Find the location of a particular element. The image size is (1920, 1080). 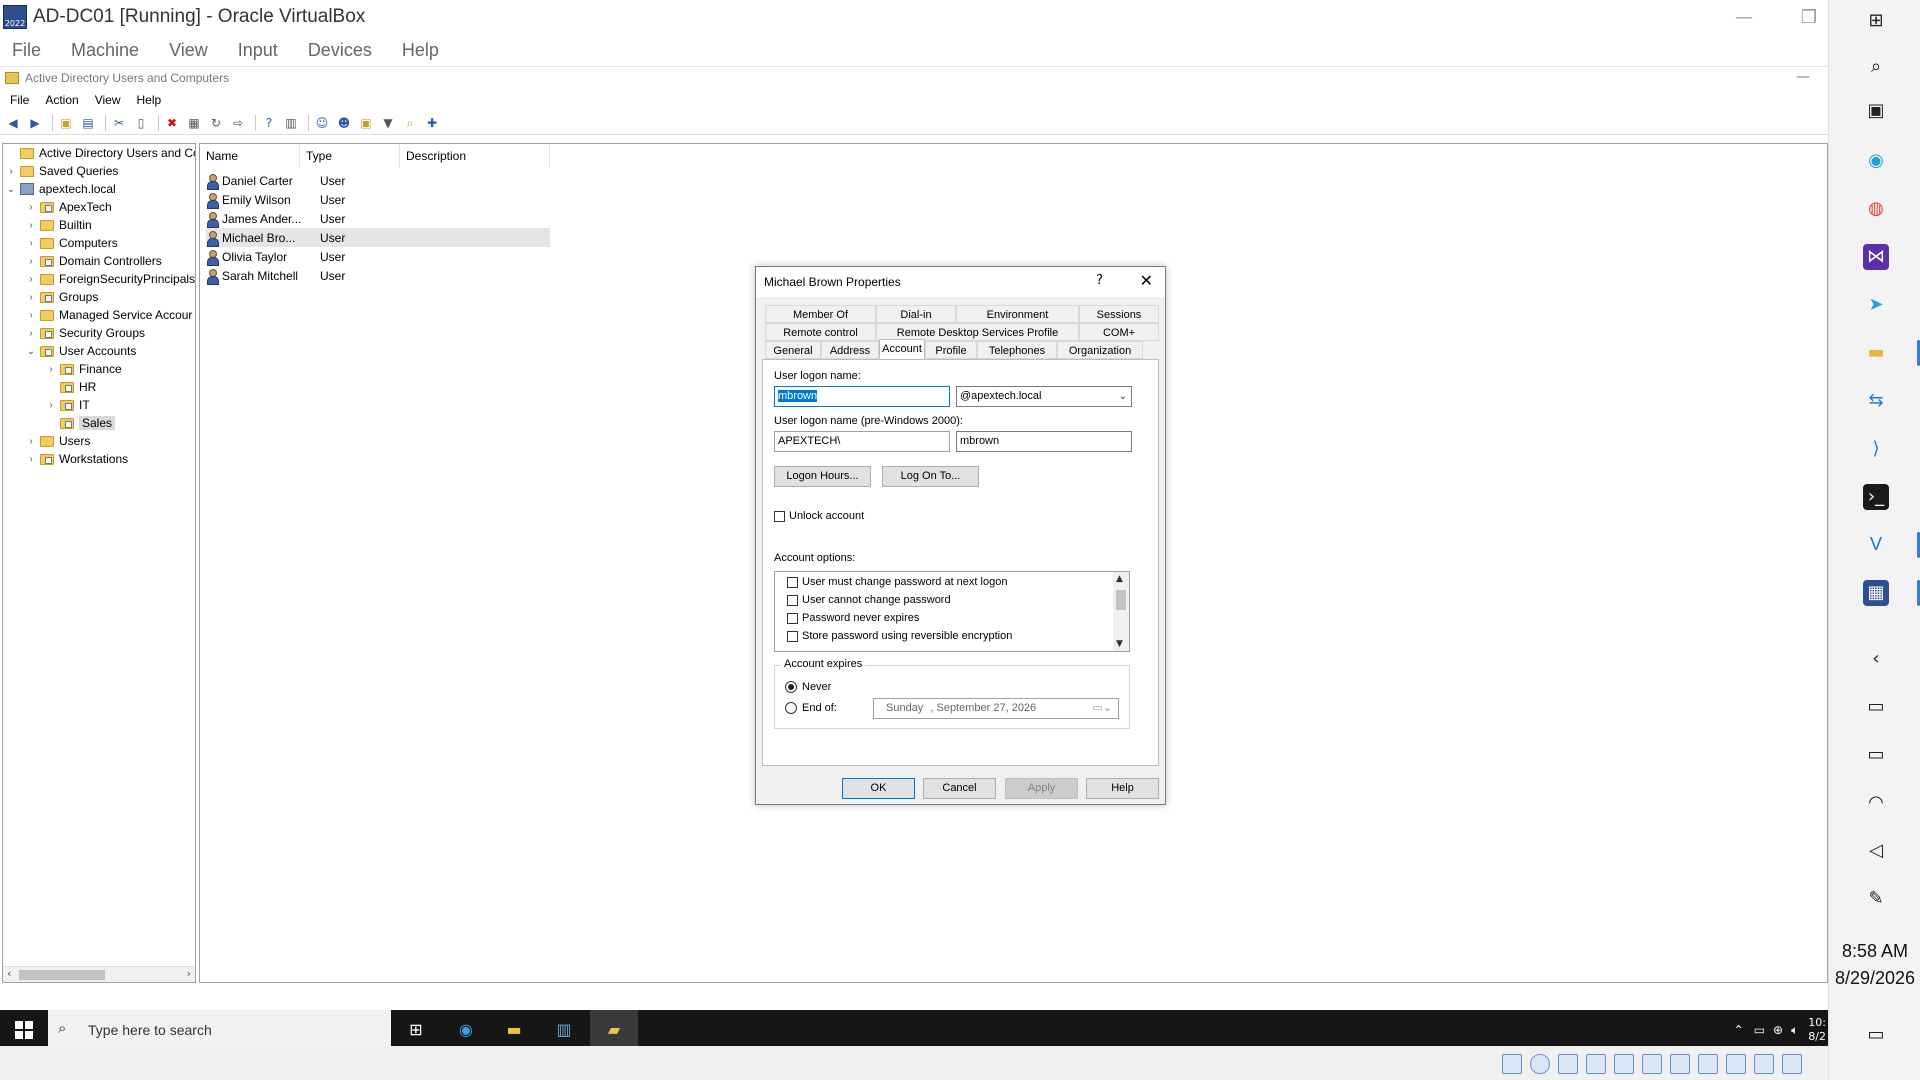

export-list-icon: ⇨ is located at coordinates (238, 123).